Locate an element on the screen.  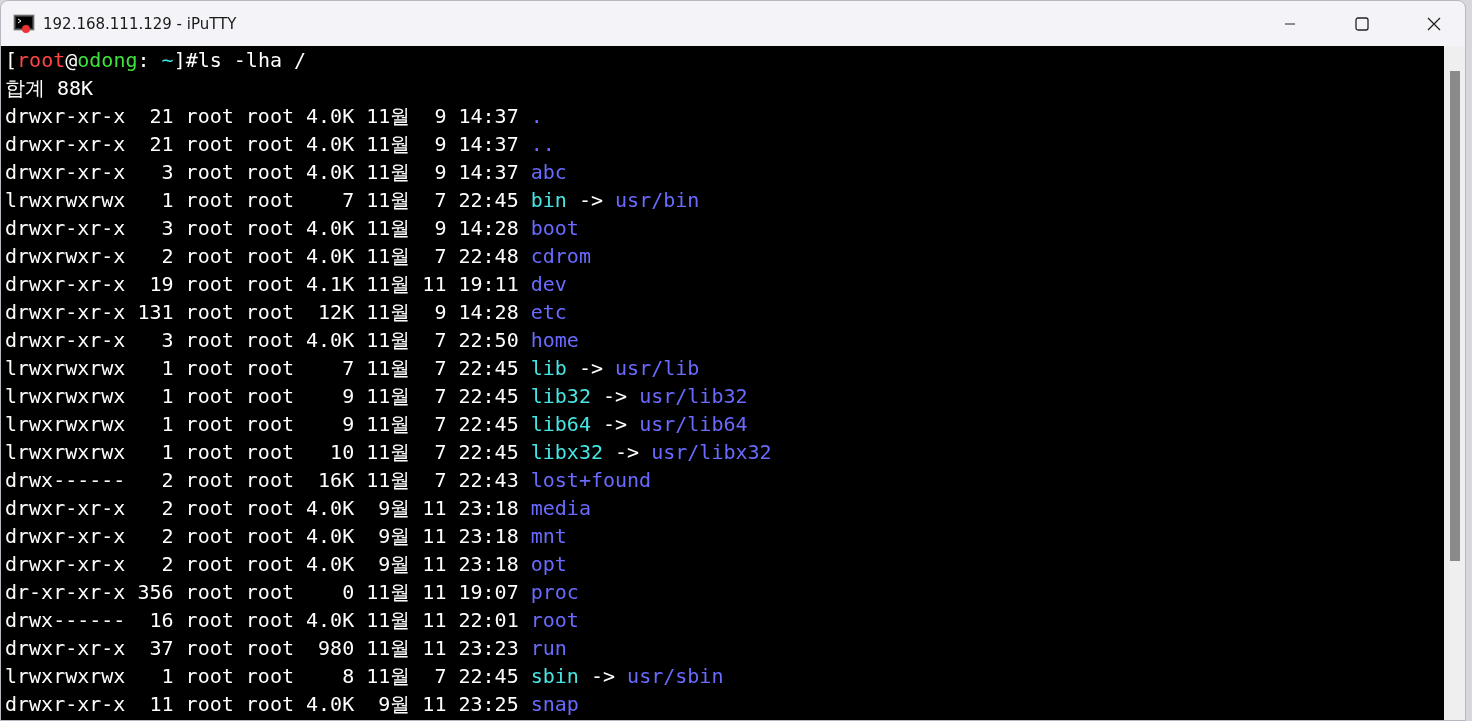
file-name: sbin is located at coordinates (554, 676).